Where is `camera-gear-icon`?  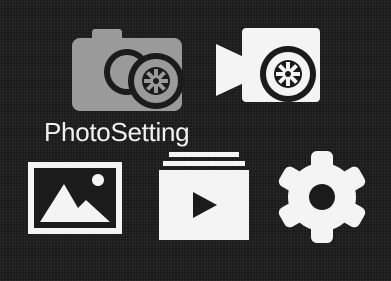
camera-gear-icon is located at coordinates (128, 70).